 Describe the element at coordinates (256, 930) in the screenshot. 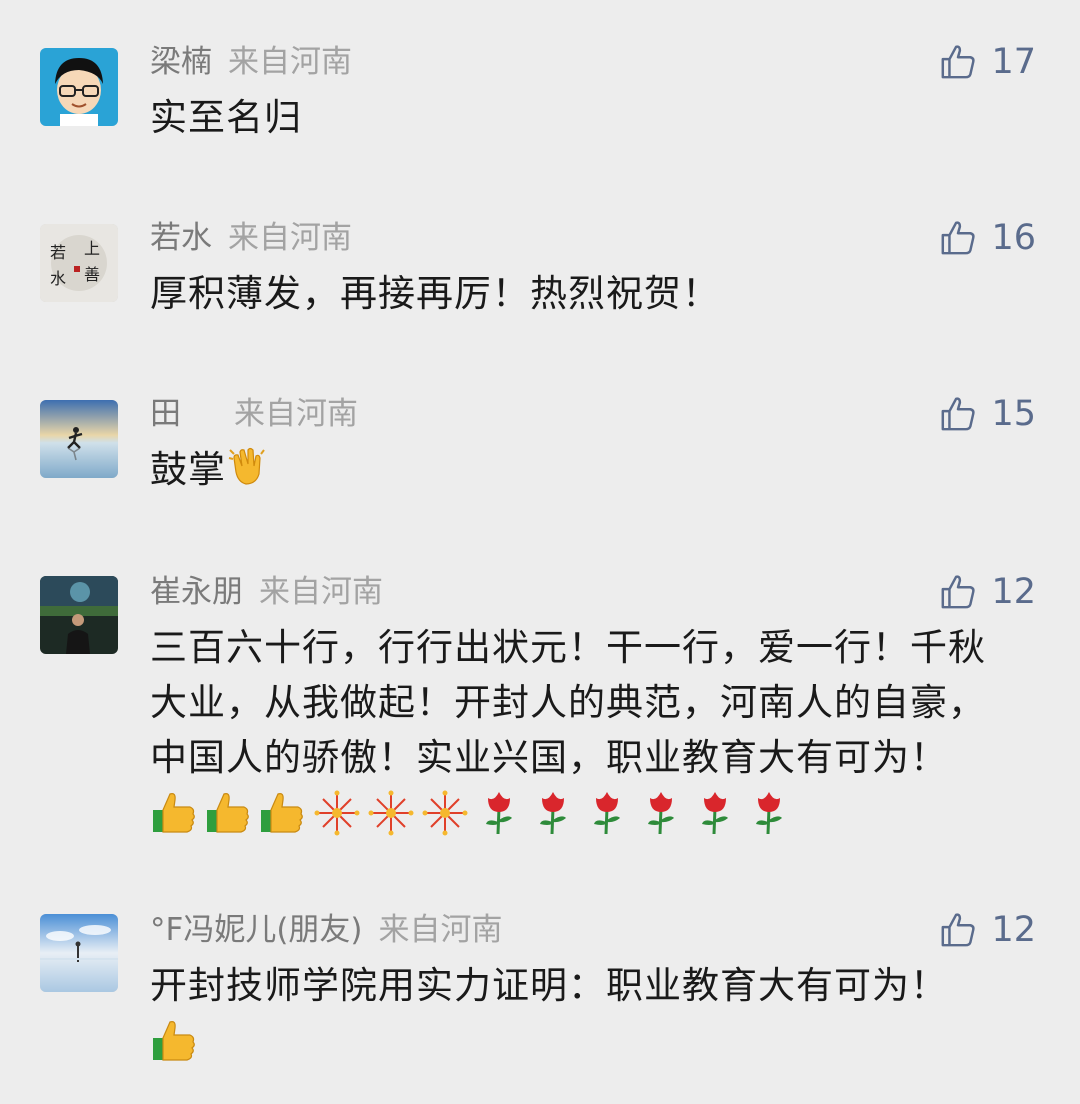

I see `commenter-name: °F冯妮儿(朋友)` at that location.